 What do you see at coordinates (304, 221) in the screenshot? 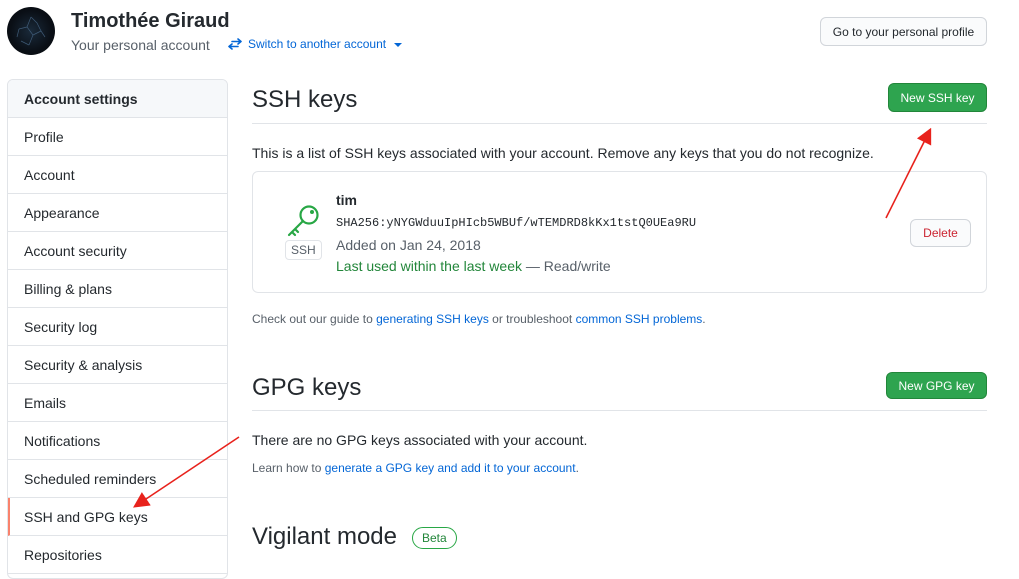
I see `key-icon` at bounding box center [304, 221].